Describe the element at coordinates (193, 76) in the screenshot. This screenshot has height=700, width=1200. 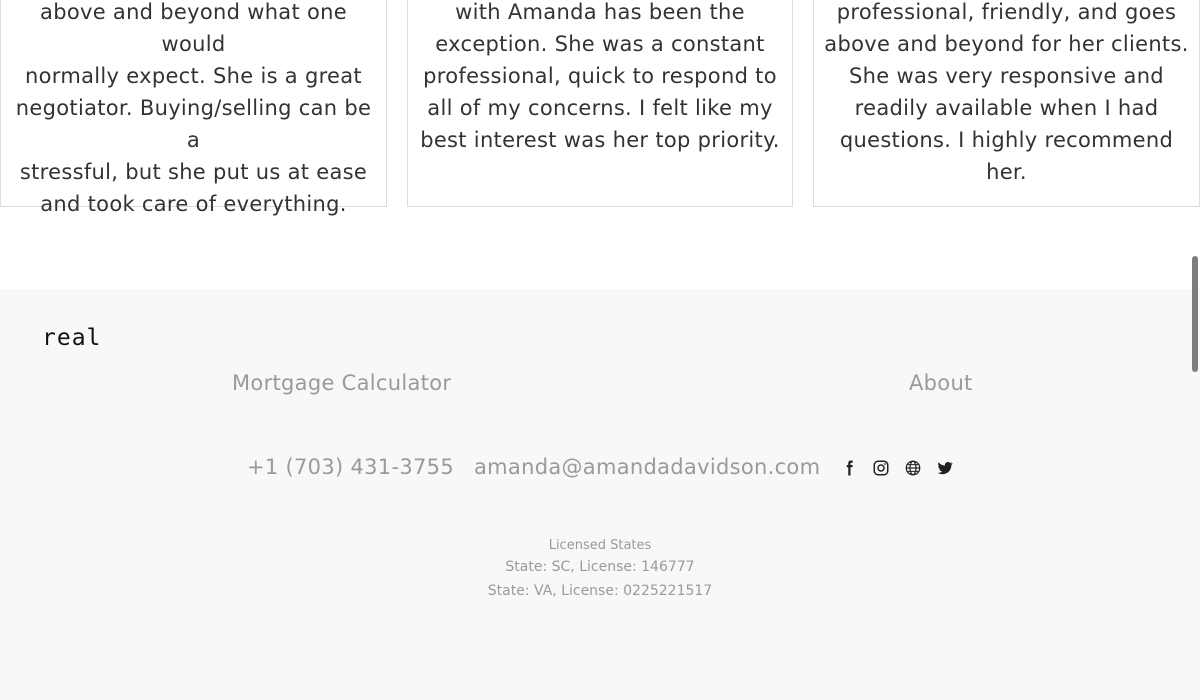
I see `testimonial-line: normally expect. She is a great` at that location.